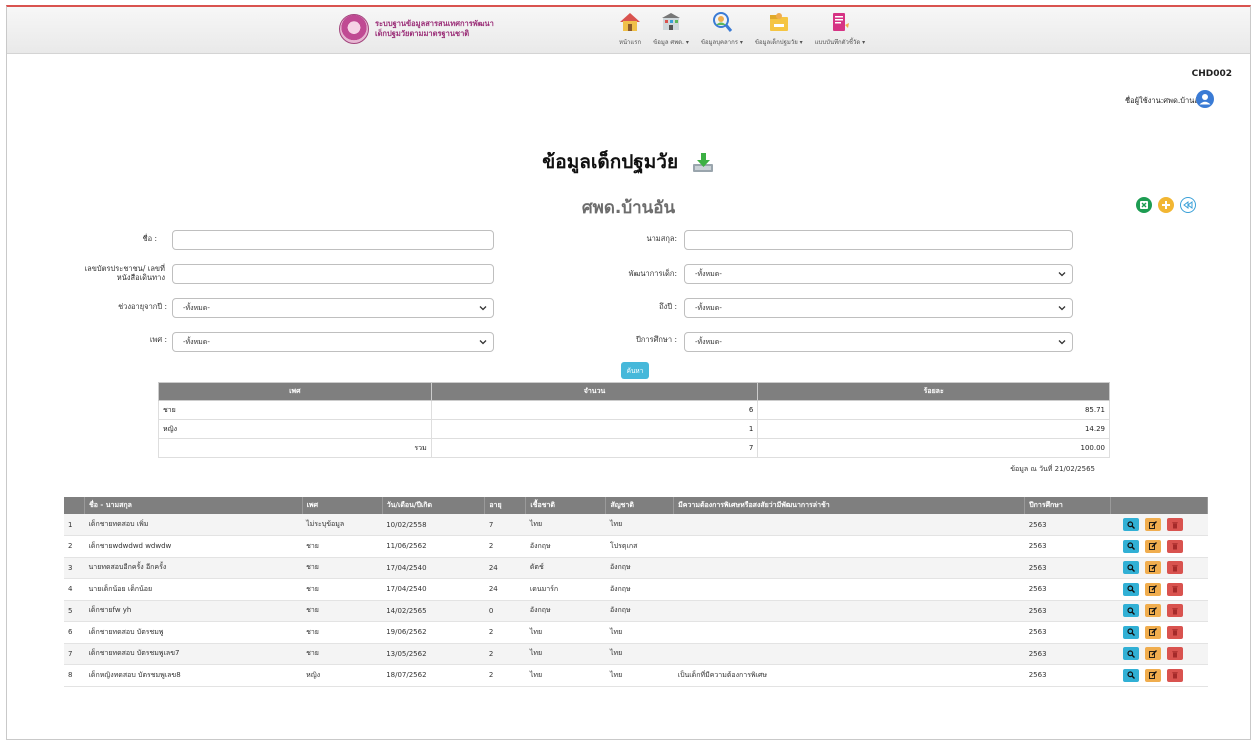  Describe the element at coordinates (433, 546) in the screenshot. I see `cell-dob: 11/06/2562` at that location.